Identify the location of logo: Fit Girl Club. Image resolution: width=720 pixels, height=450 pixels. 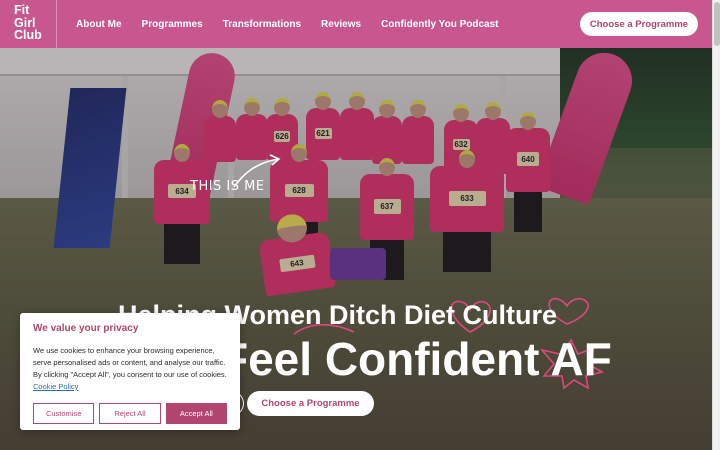
(28, 24).